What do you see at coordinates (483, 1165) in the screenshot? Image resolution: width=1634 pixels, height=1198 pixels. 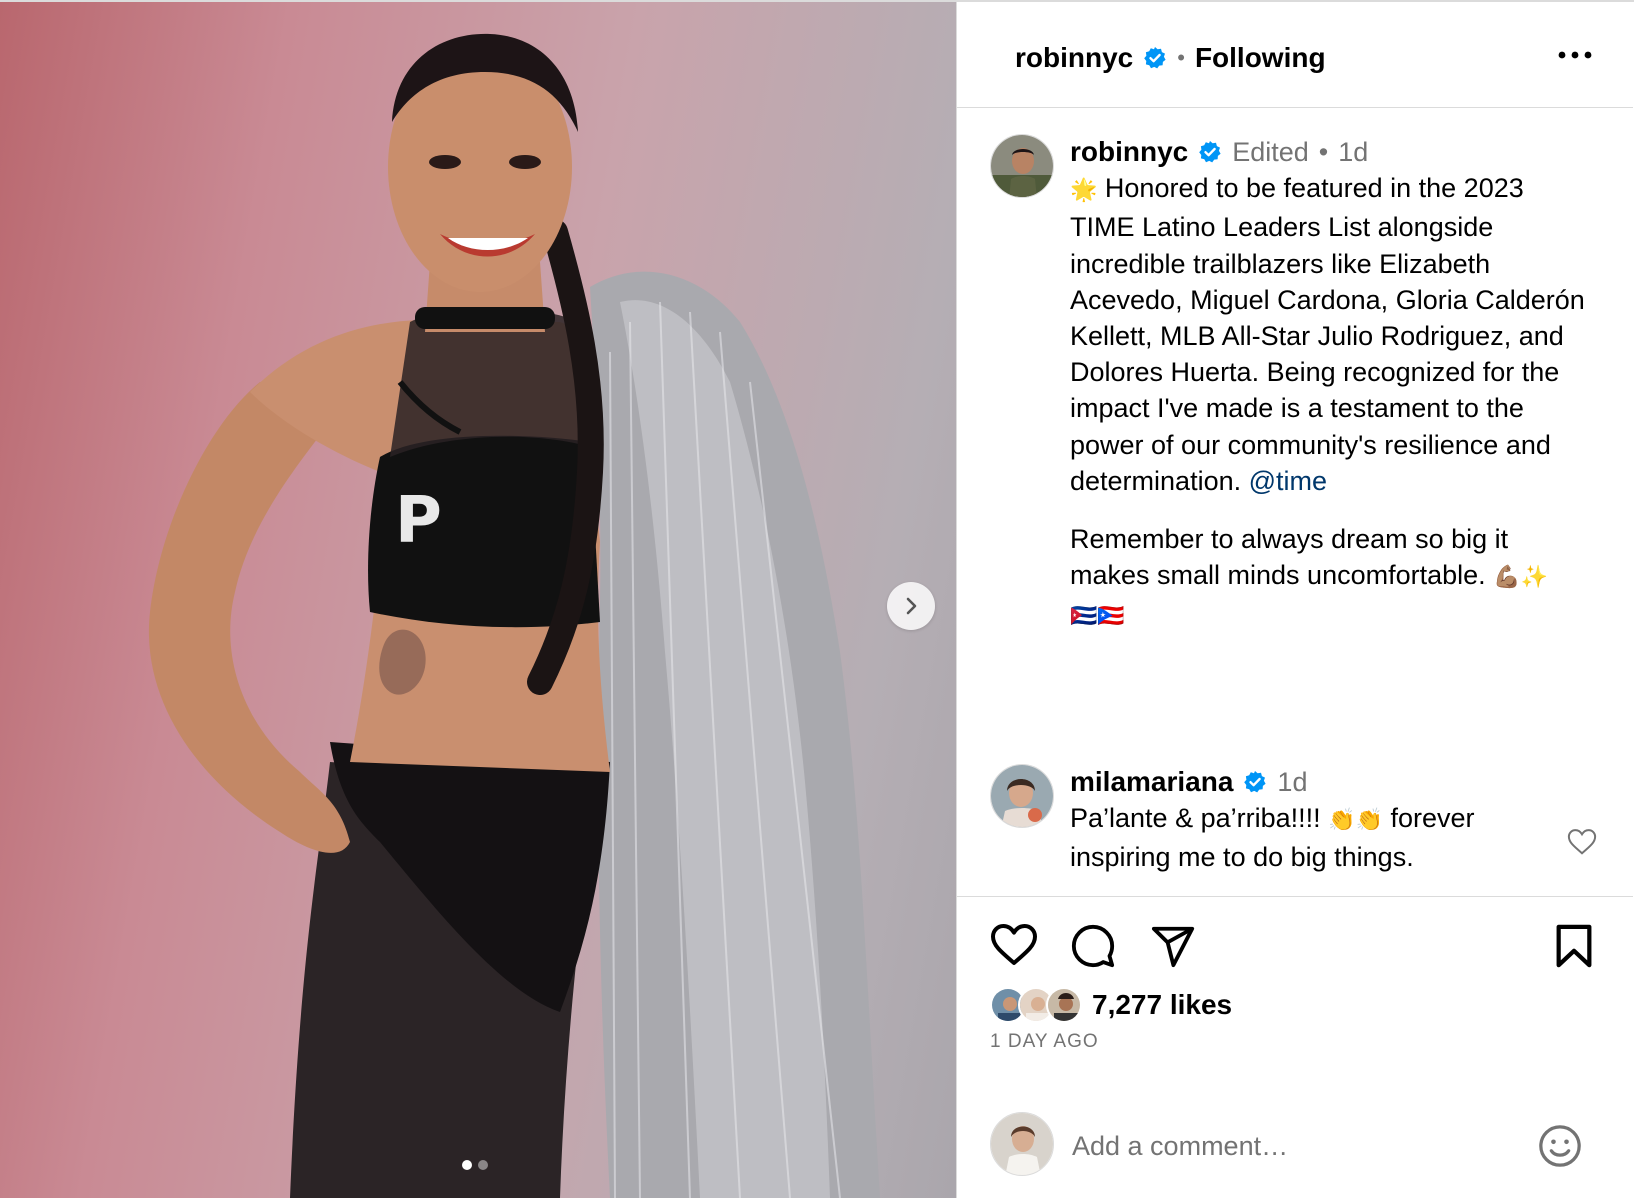 I see `carousel-dot` at bounding box center [483, 1165].